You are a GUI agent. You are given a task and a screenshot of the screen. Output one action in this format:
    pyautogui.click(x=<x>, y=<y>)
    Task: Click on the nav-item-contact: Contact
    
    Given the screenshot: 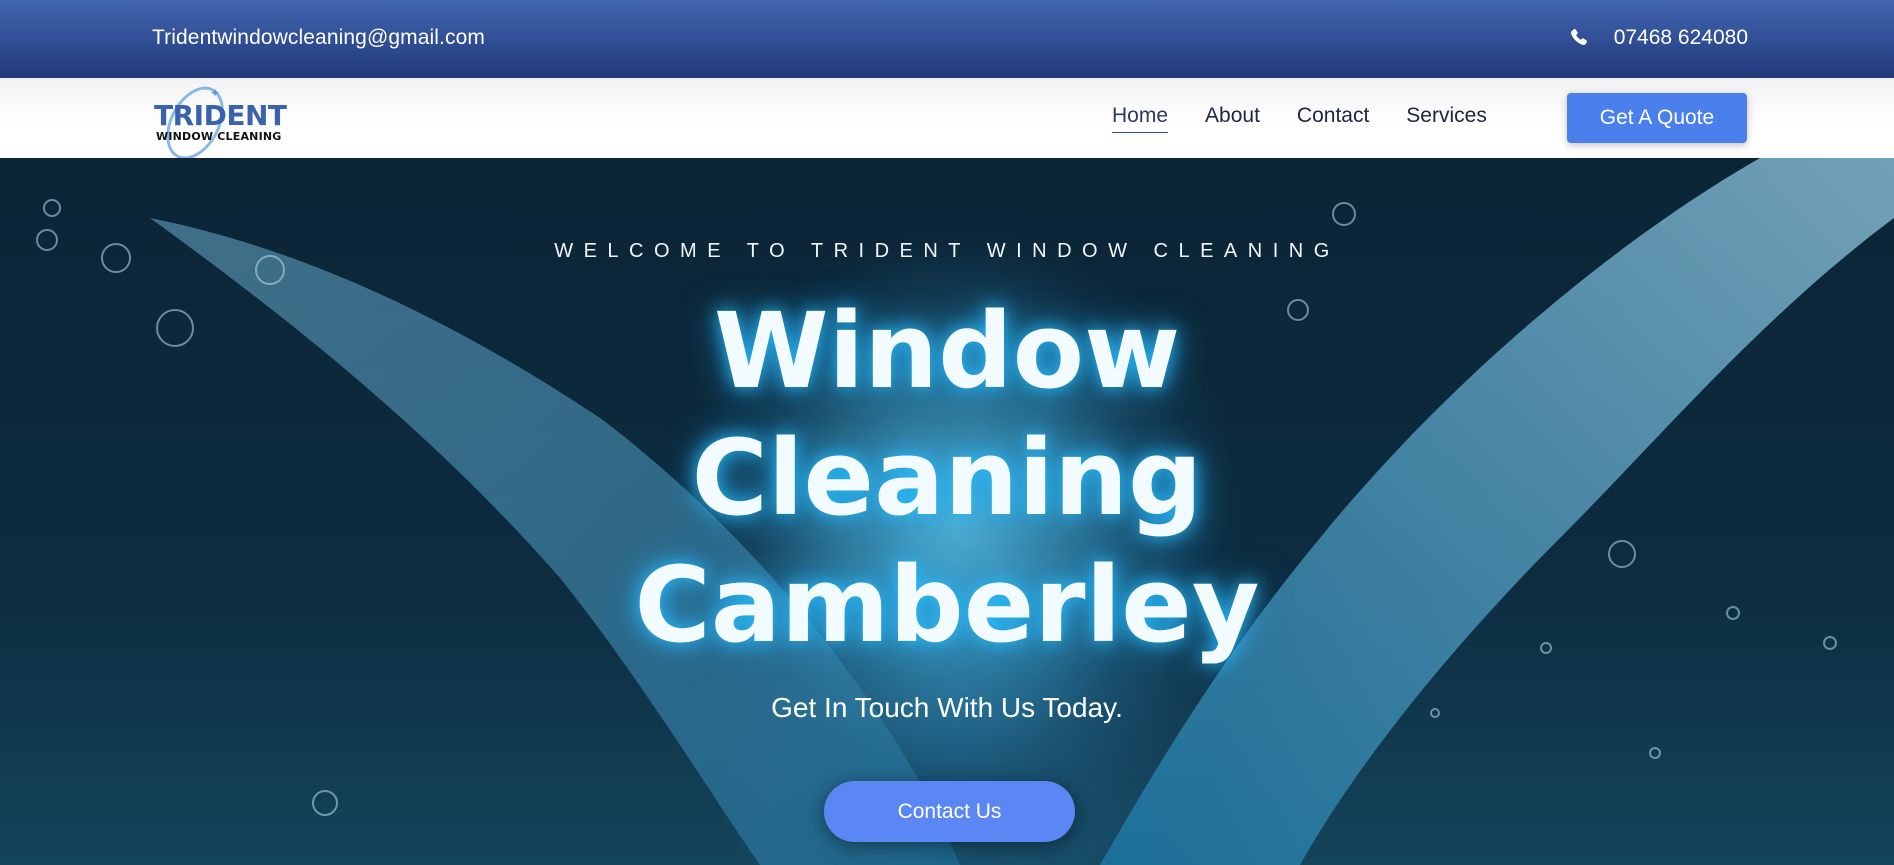 What is the action you would take?
    pyautogui.click(x=1333, y=118)
    